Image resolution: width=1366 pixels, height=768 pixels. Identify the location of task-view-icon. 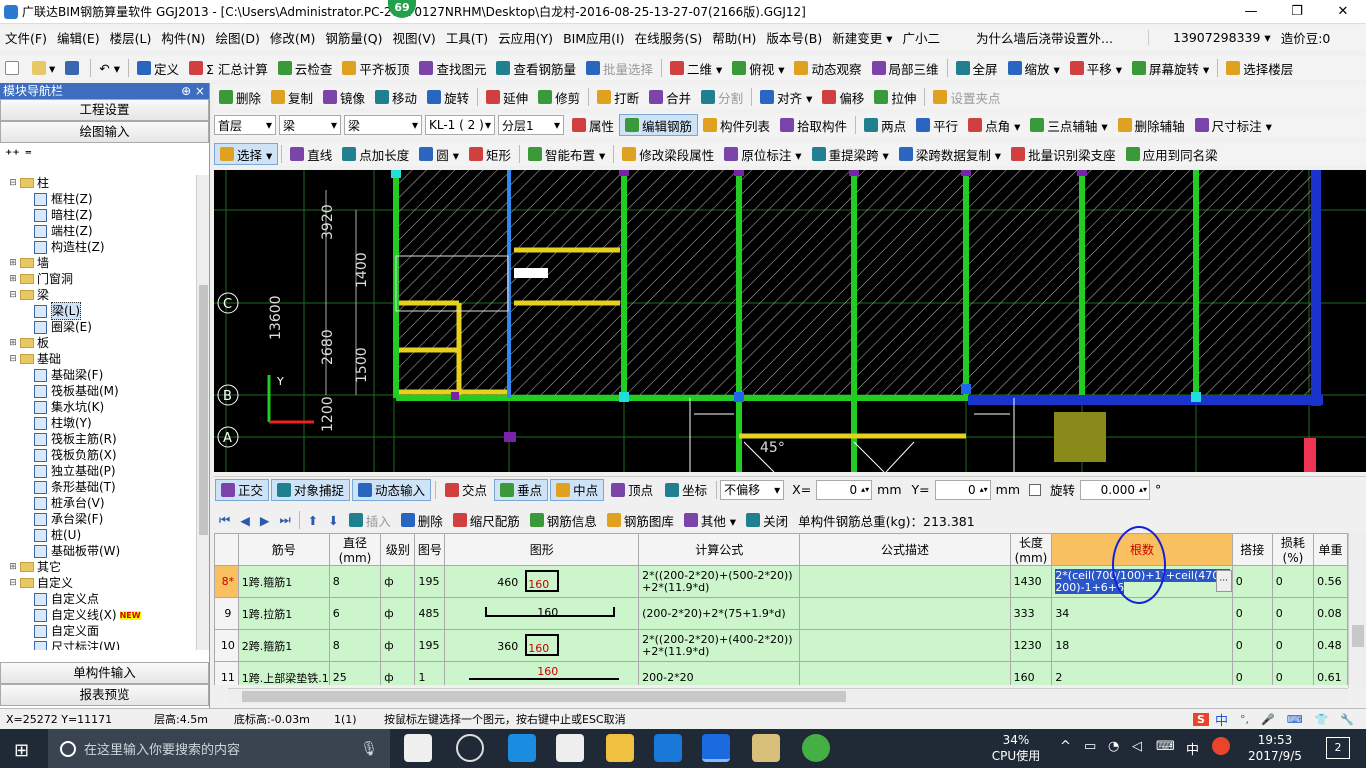
(418, 748).